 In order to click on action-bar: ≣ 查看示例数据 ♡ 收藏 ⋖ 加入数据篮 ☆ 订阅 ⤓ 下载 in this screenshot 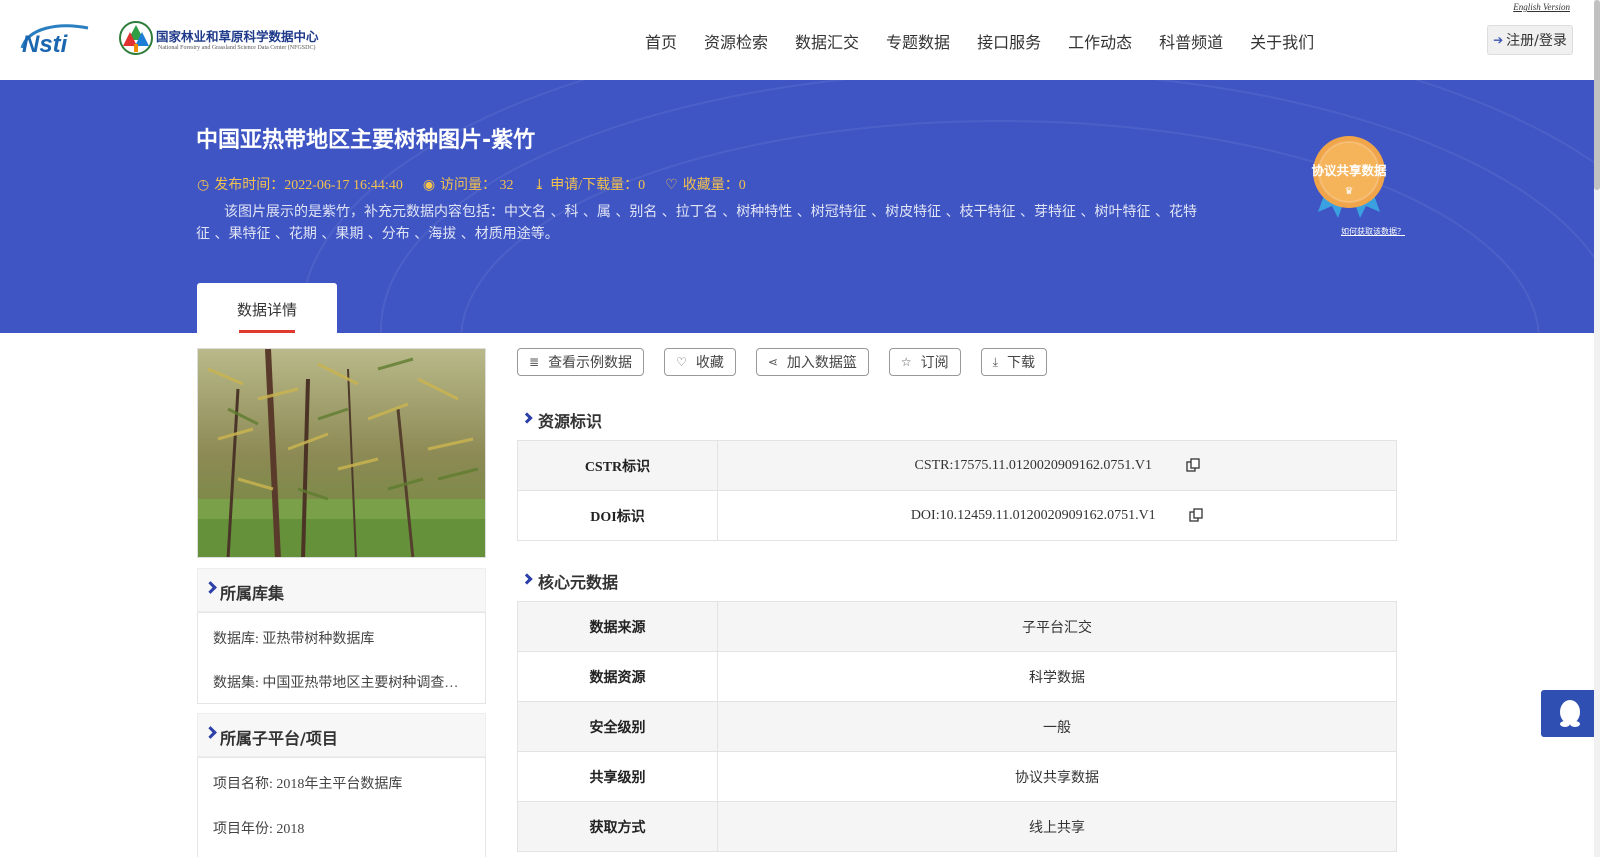, I will do `click(782, 362)`.